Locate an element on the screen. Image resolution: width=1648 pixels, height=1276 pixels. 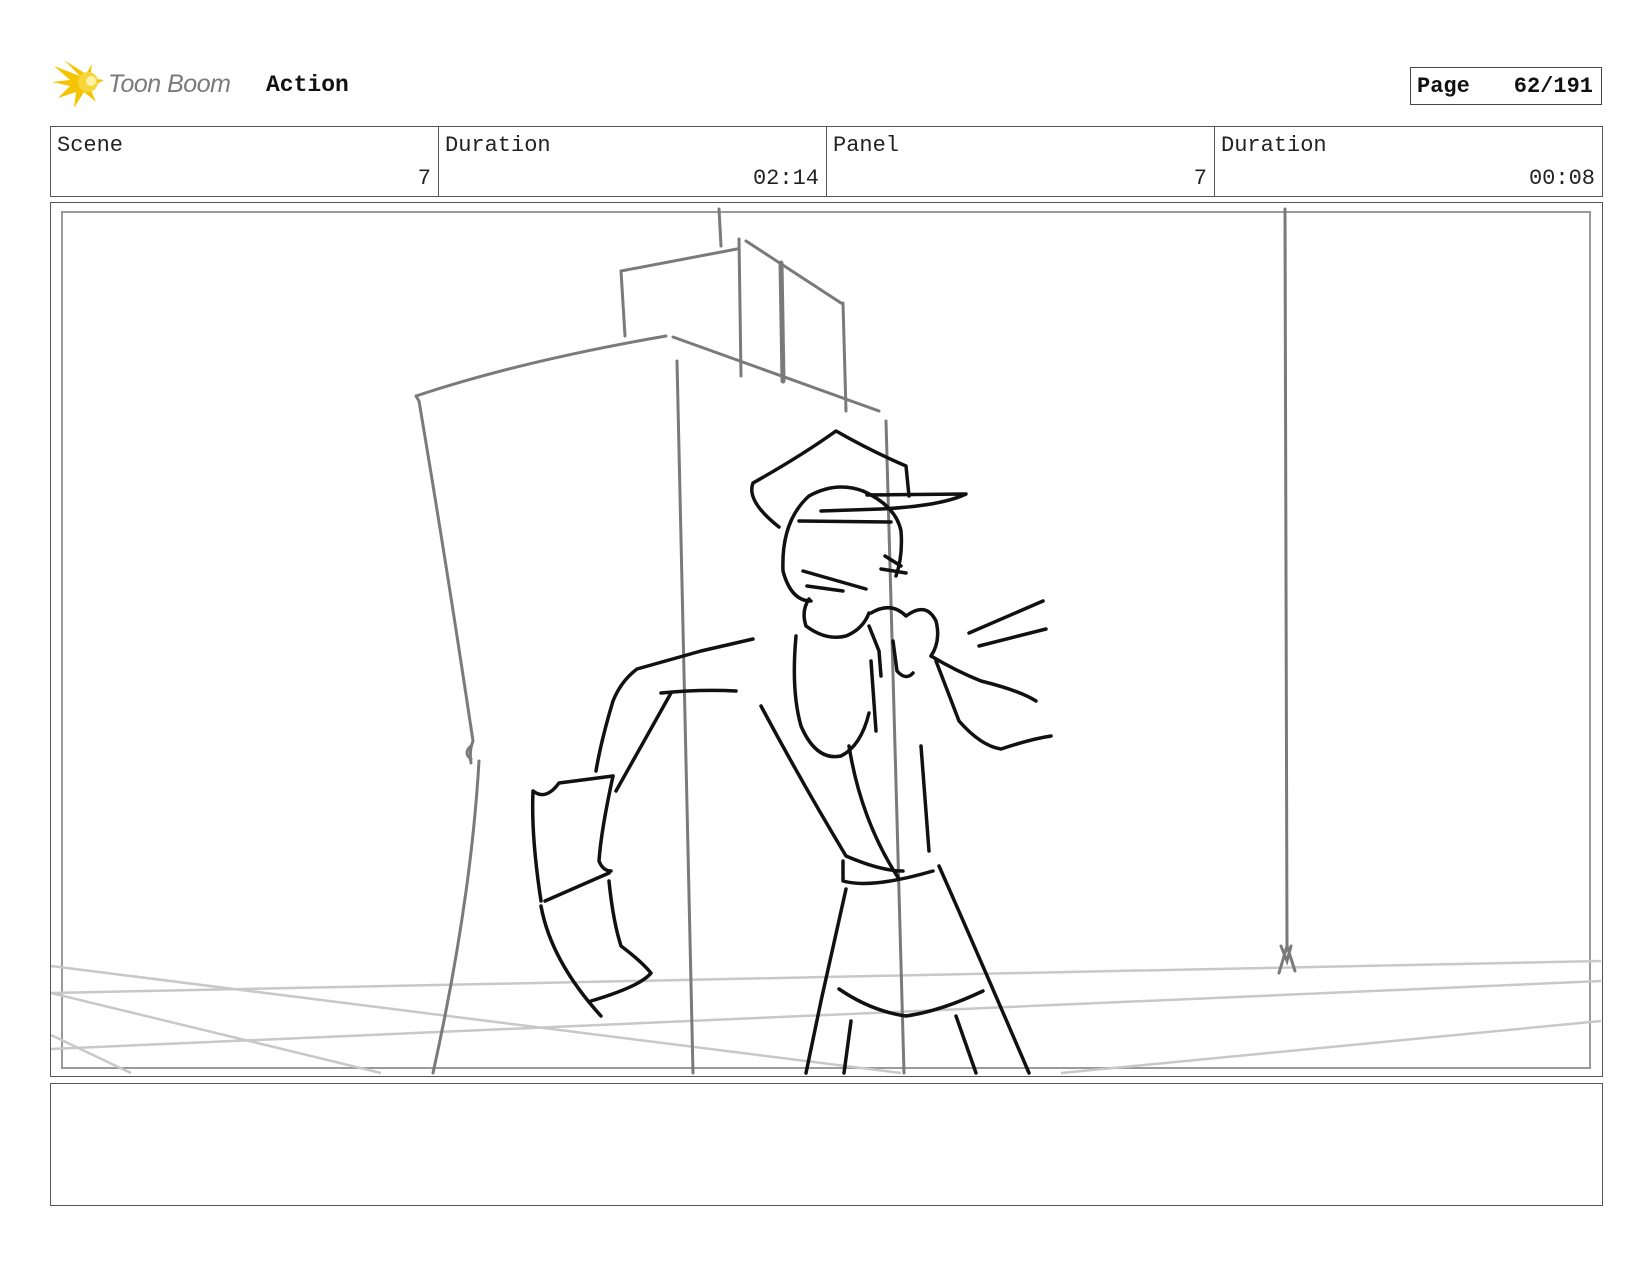
panel-cell: Panel 7 is located at coordinates (1021, 161).